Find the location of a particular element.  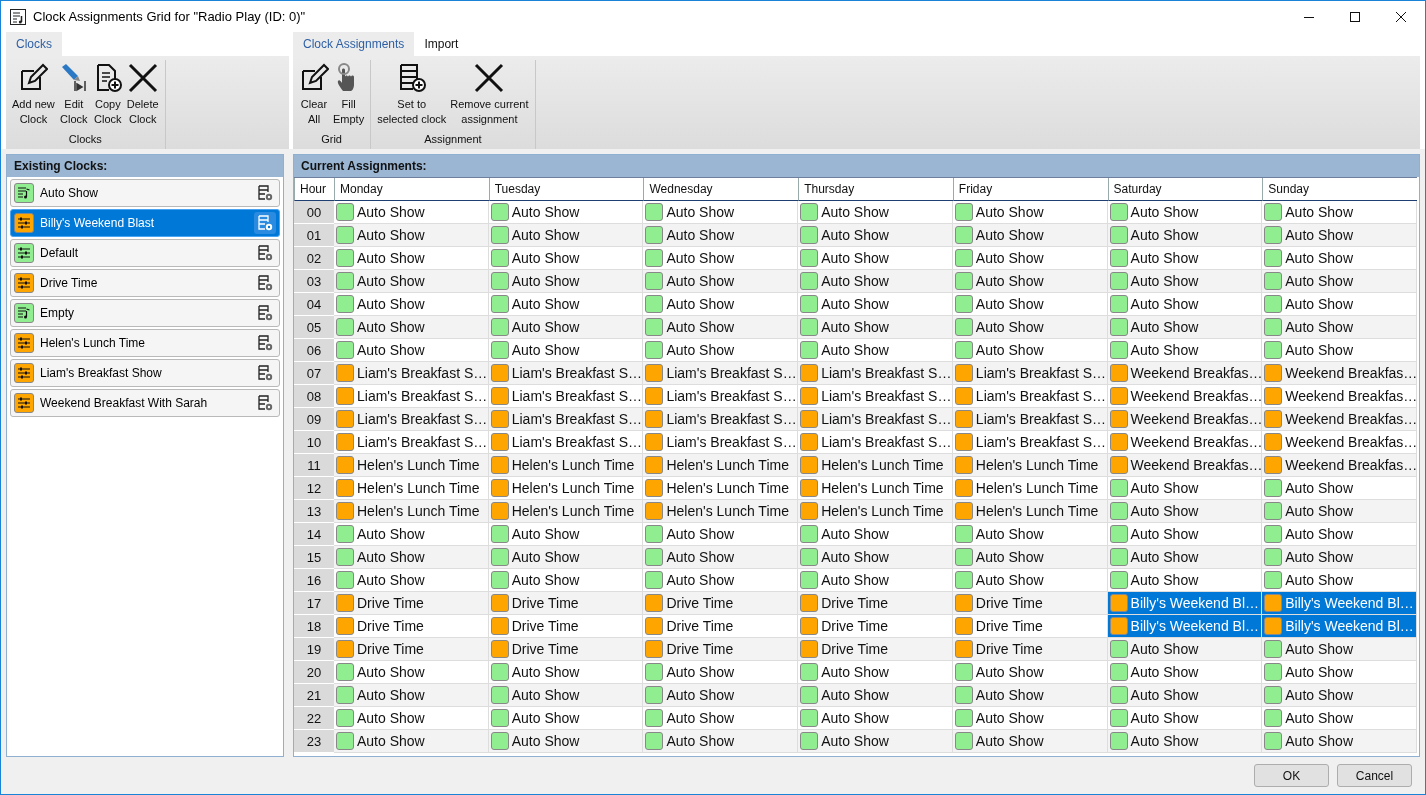

ribbon-button: Fill Empty is located at coordinates (349, 96).